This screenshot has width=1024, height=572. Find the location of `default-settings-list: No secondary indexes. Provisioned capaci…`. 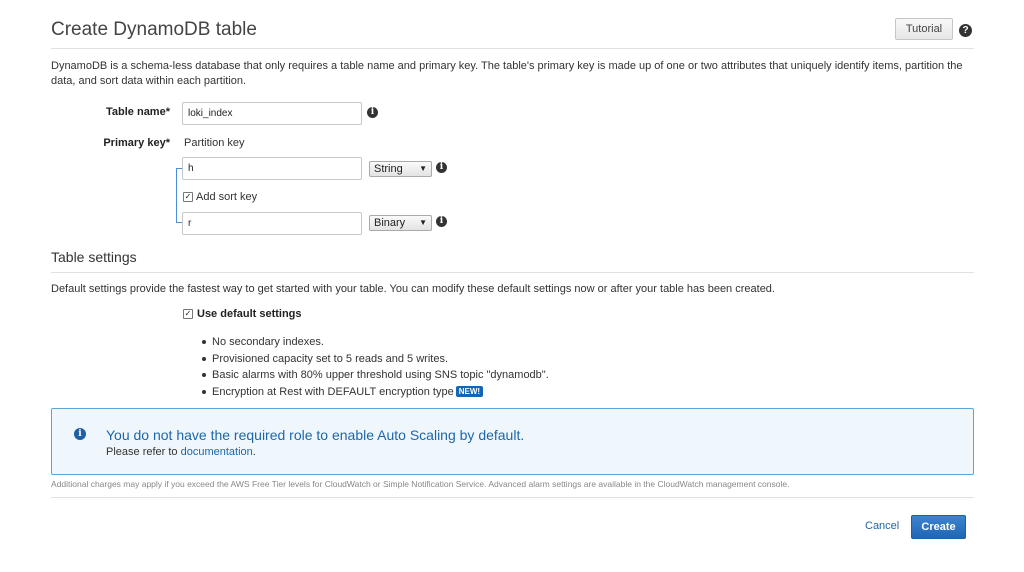

default-settings-list: No secondary indexes. Provisioned capaci… is located at coordinates (374, 367).